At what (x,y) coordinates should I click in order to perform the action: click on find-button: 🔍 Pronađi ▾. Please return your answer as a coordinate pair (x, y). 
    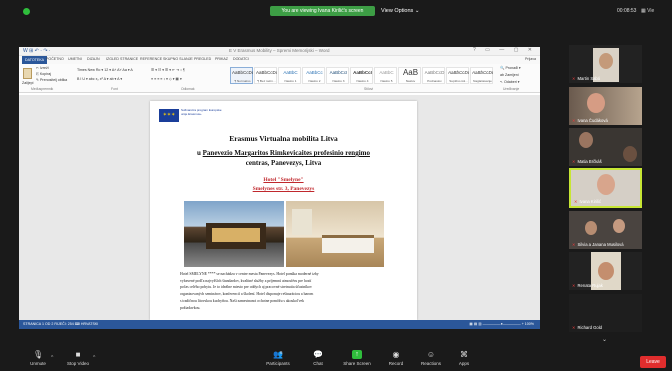
    Looking at the image, I should click on (510, 68).